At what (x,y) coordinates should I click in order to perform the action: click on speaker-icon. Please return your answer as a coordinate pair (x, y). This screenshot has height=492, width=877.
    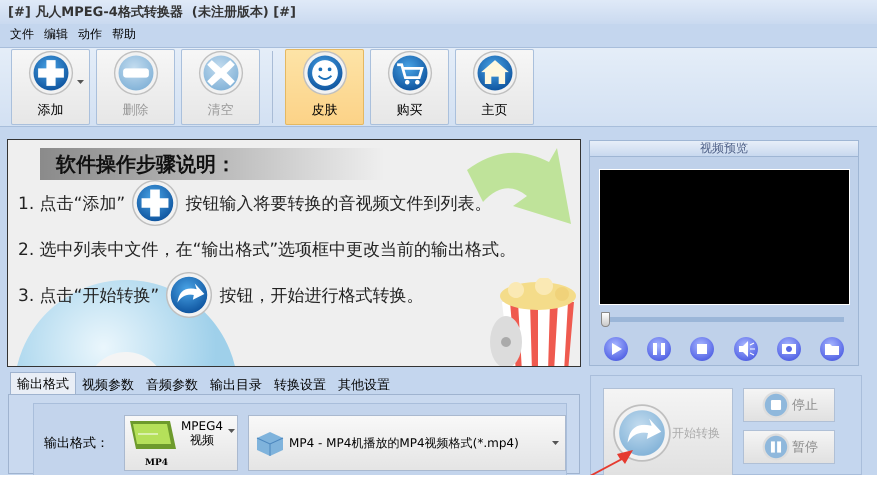
    Looking at the image, I should click on (745, 349).